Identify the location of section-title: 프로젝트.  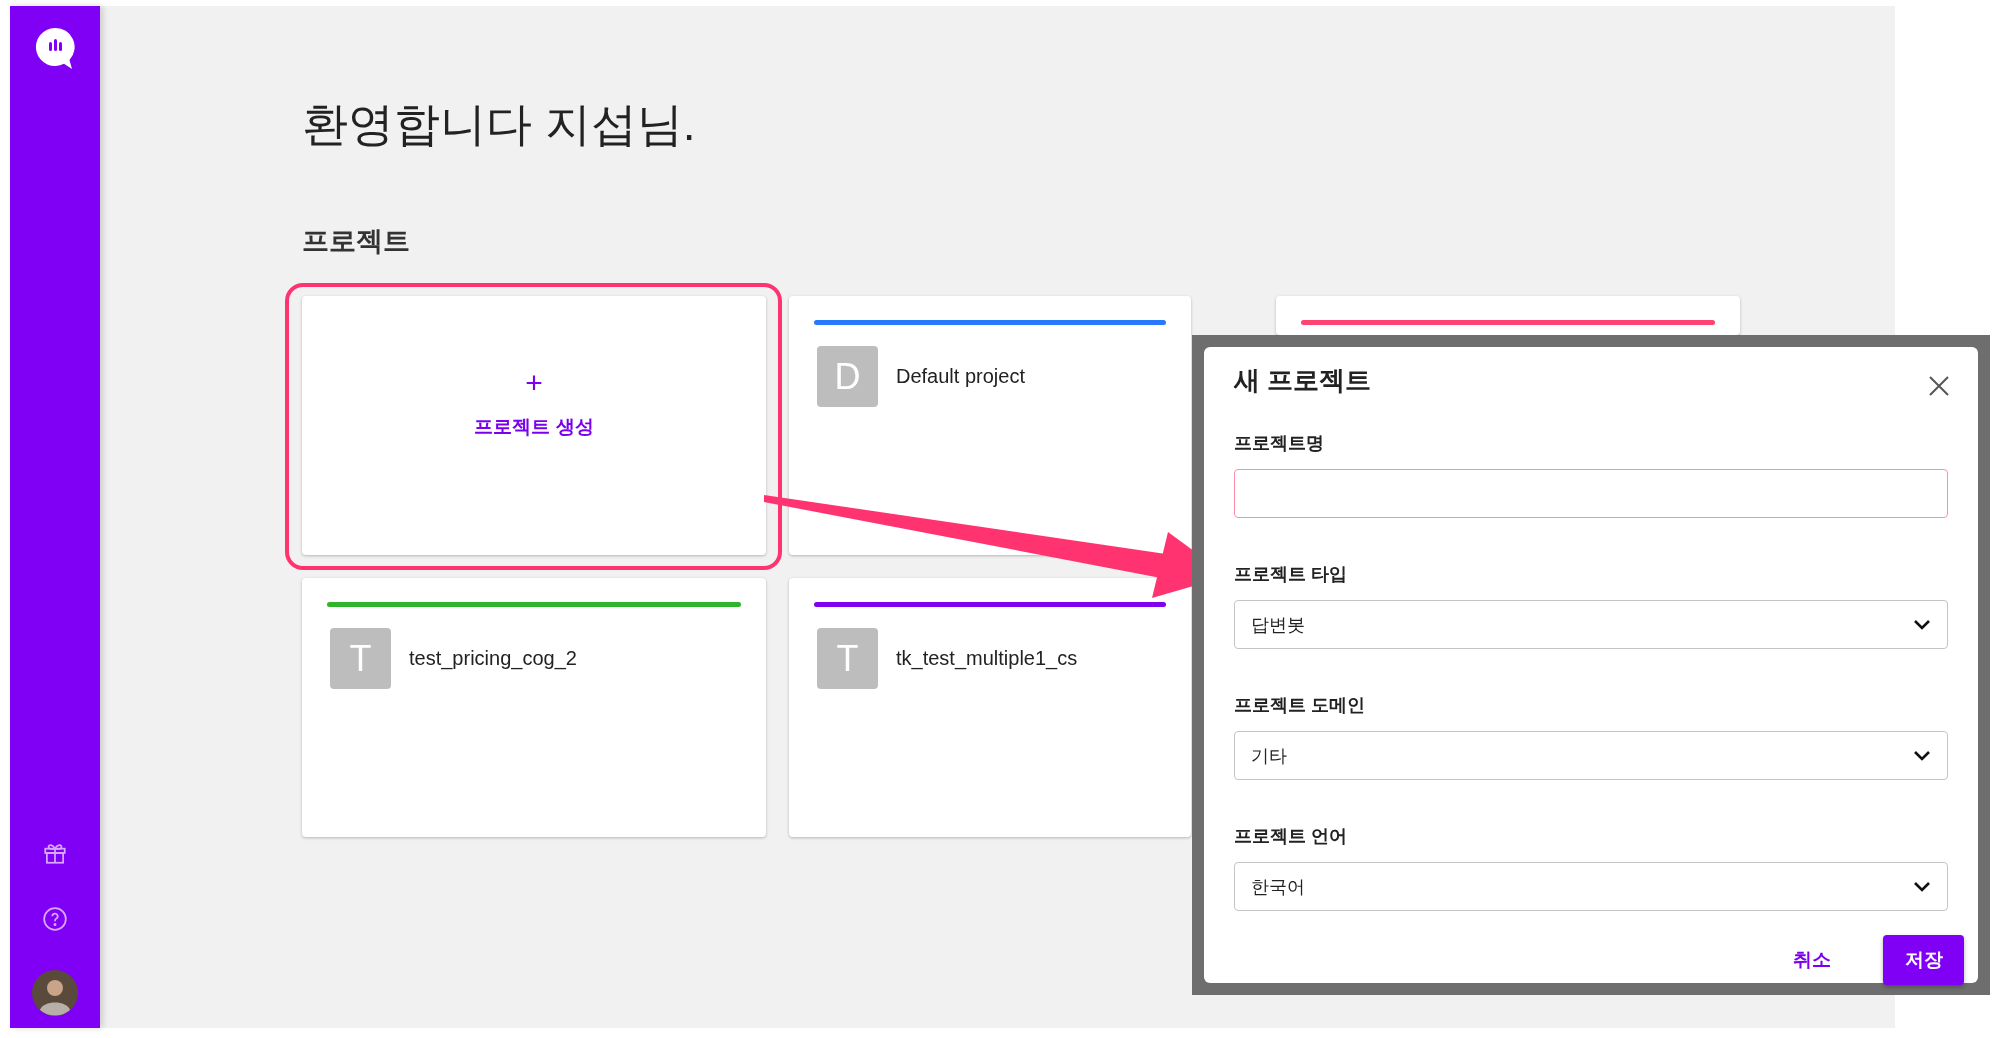
(356, 241).